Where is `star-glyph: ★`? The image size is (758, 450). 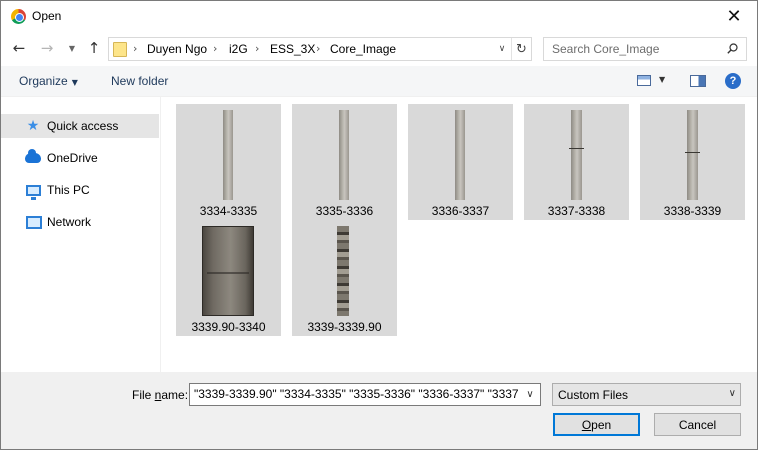
star-glyph: ★ is located at coordinates (33, 126).